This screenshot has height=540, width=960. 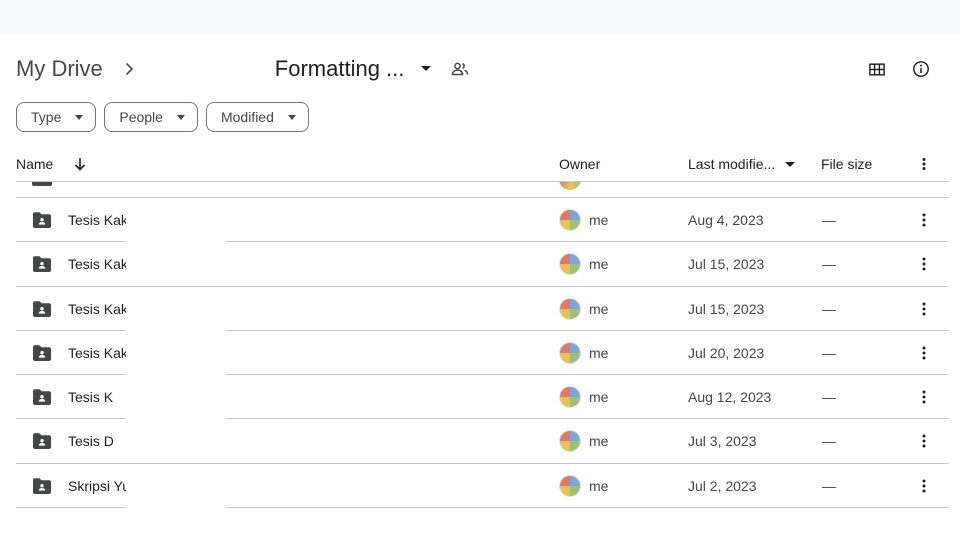 I want to click on table-row: Tesis Kak . me Jul 20, 2023 —, so click(x=482, y=353).